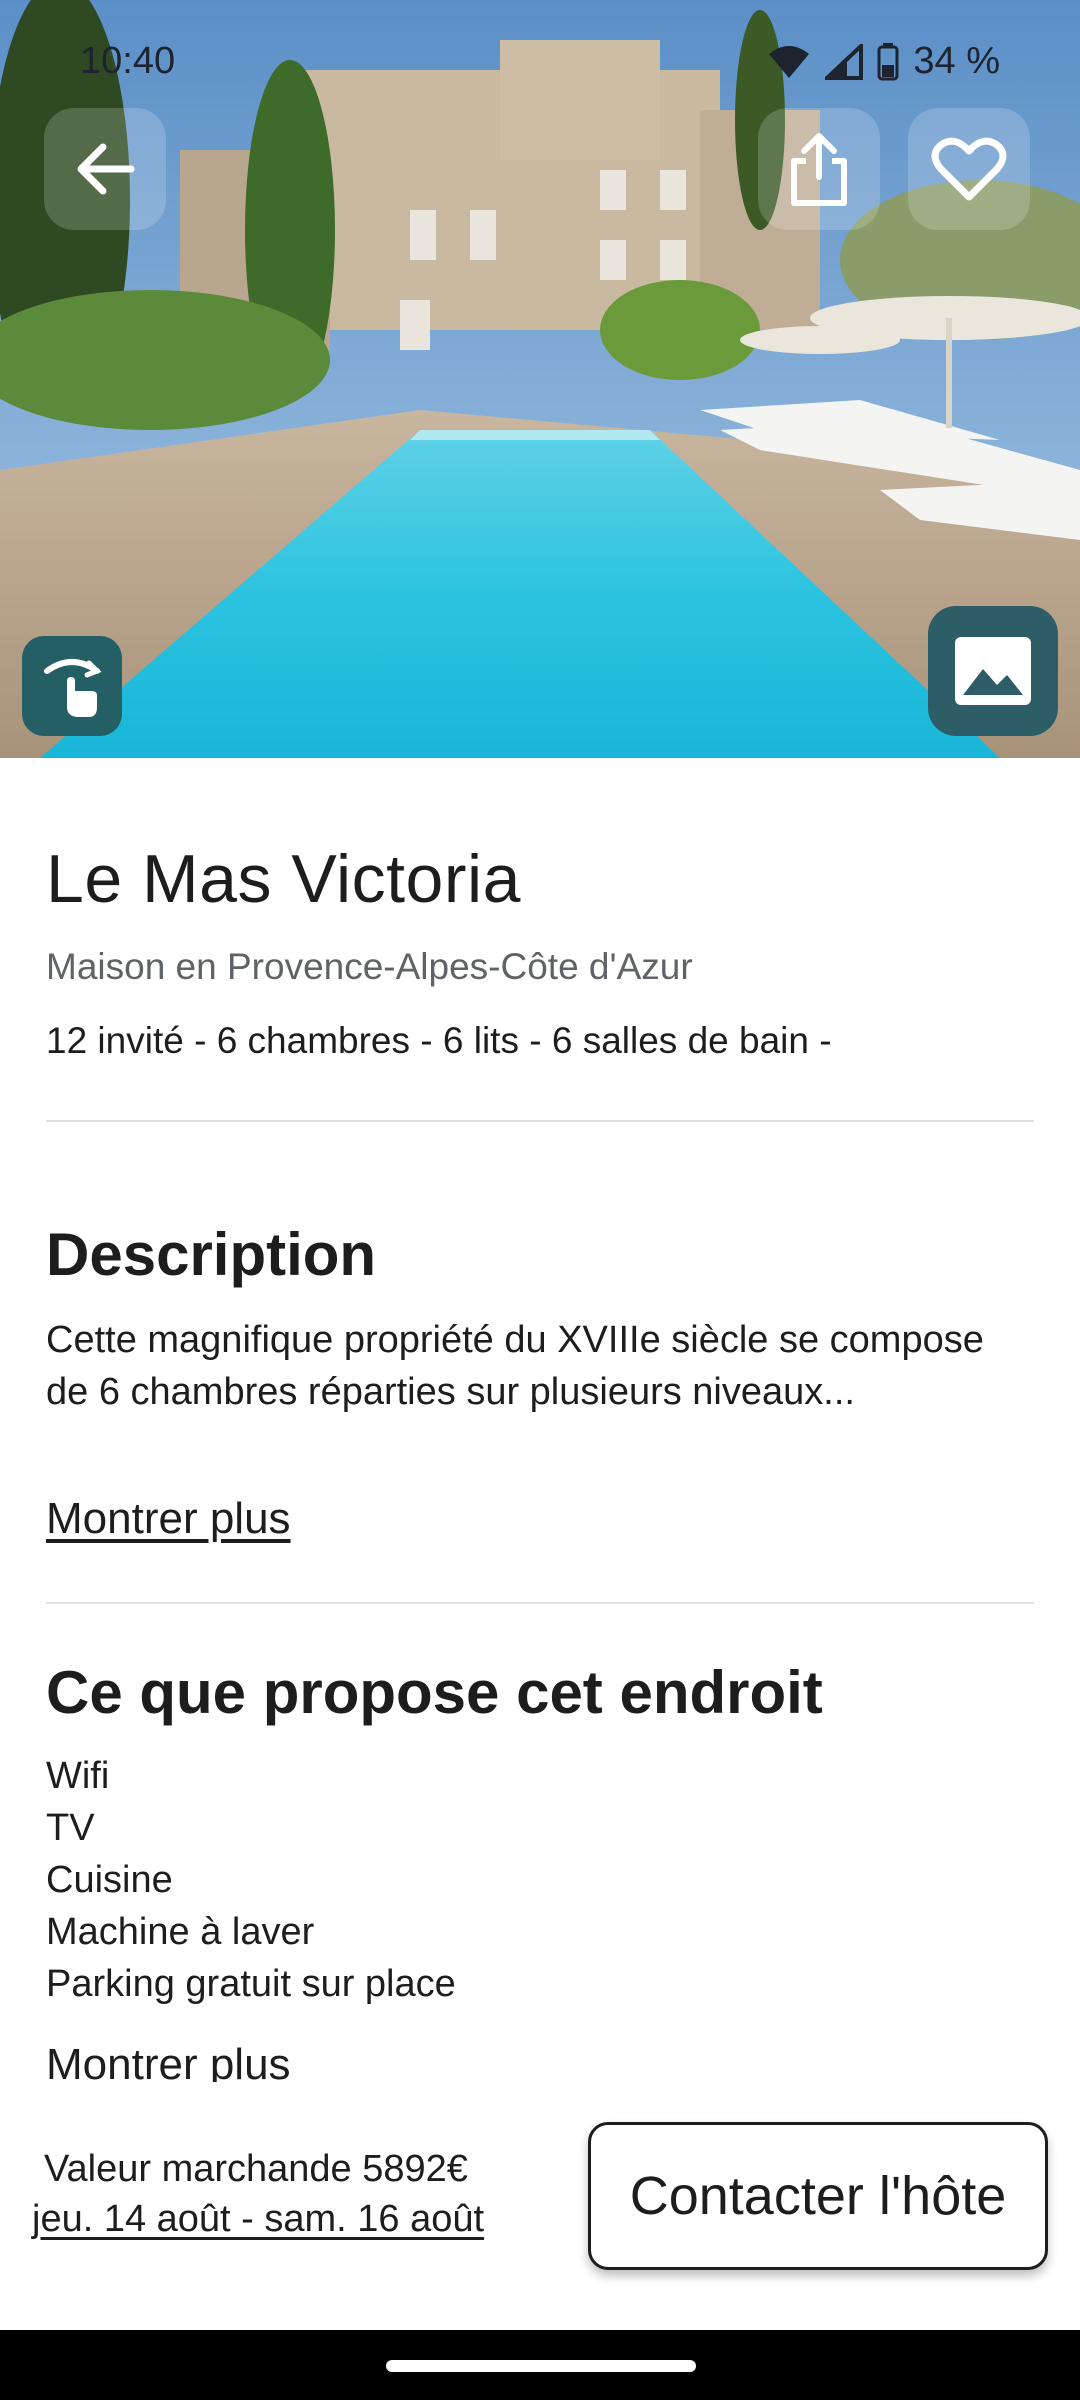 This screenshot has width=1080, height=2400. Describe the element at coordinates (540, 63) in the screenshot. I see `status-bar: 10:40 34 %` at that location.